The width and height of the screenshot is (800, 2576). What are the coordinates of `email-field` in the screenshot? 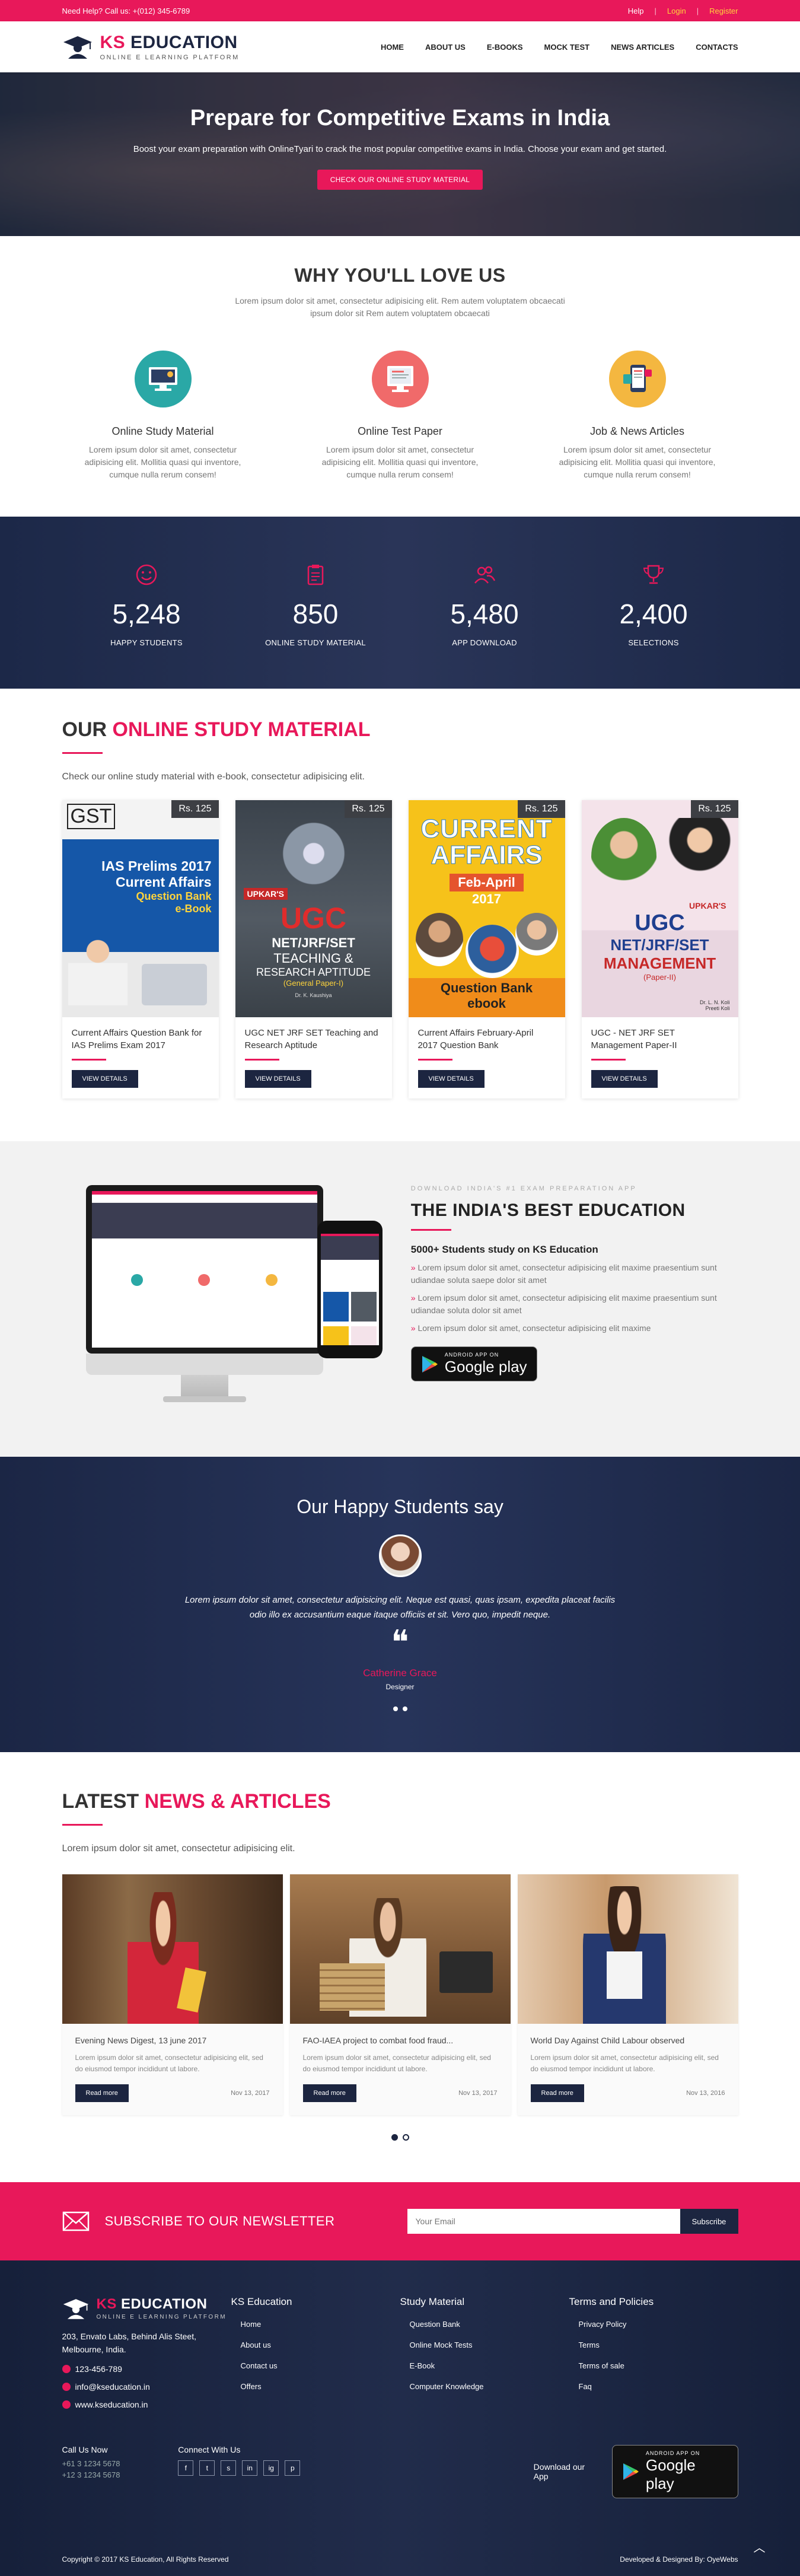 It's located at (543, 2221).